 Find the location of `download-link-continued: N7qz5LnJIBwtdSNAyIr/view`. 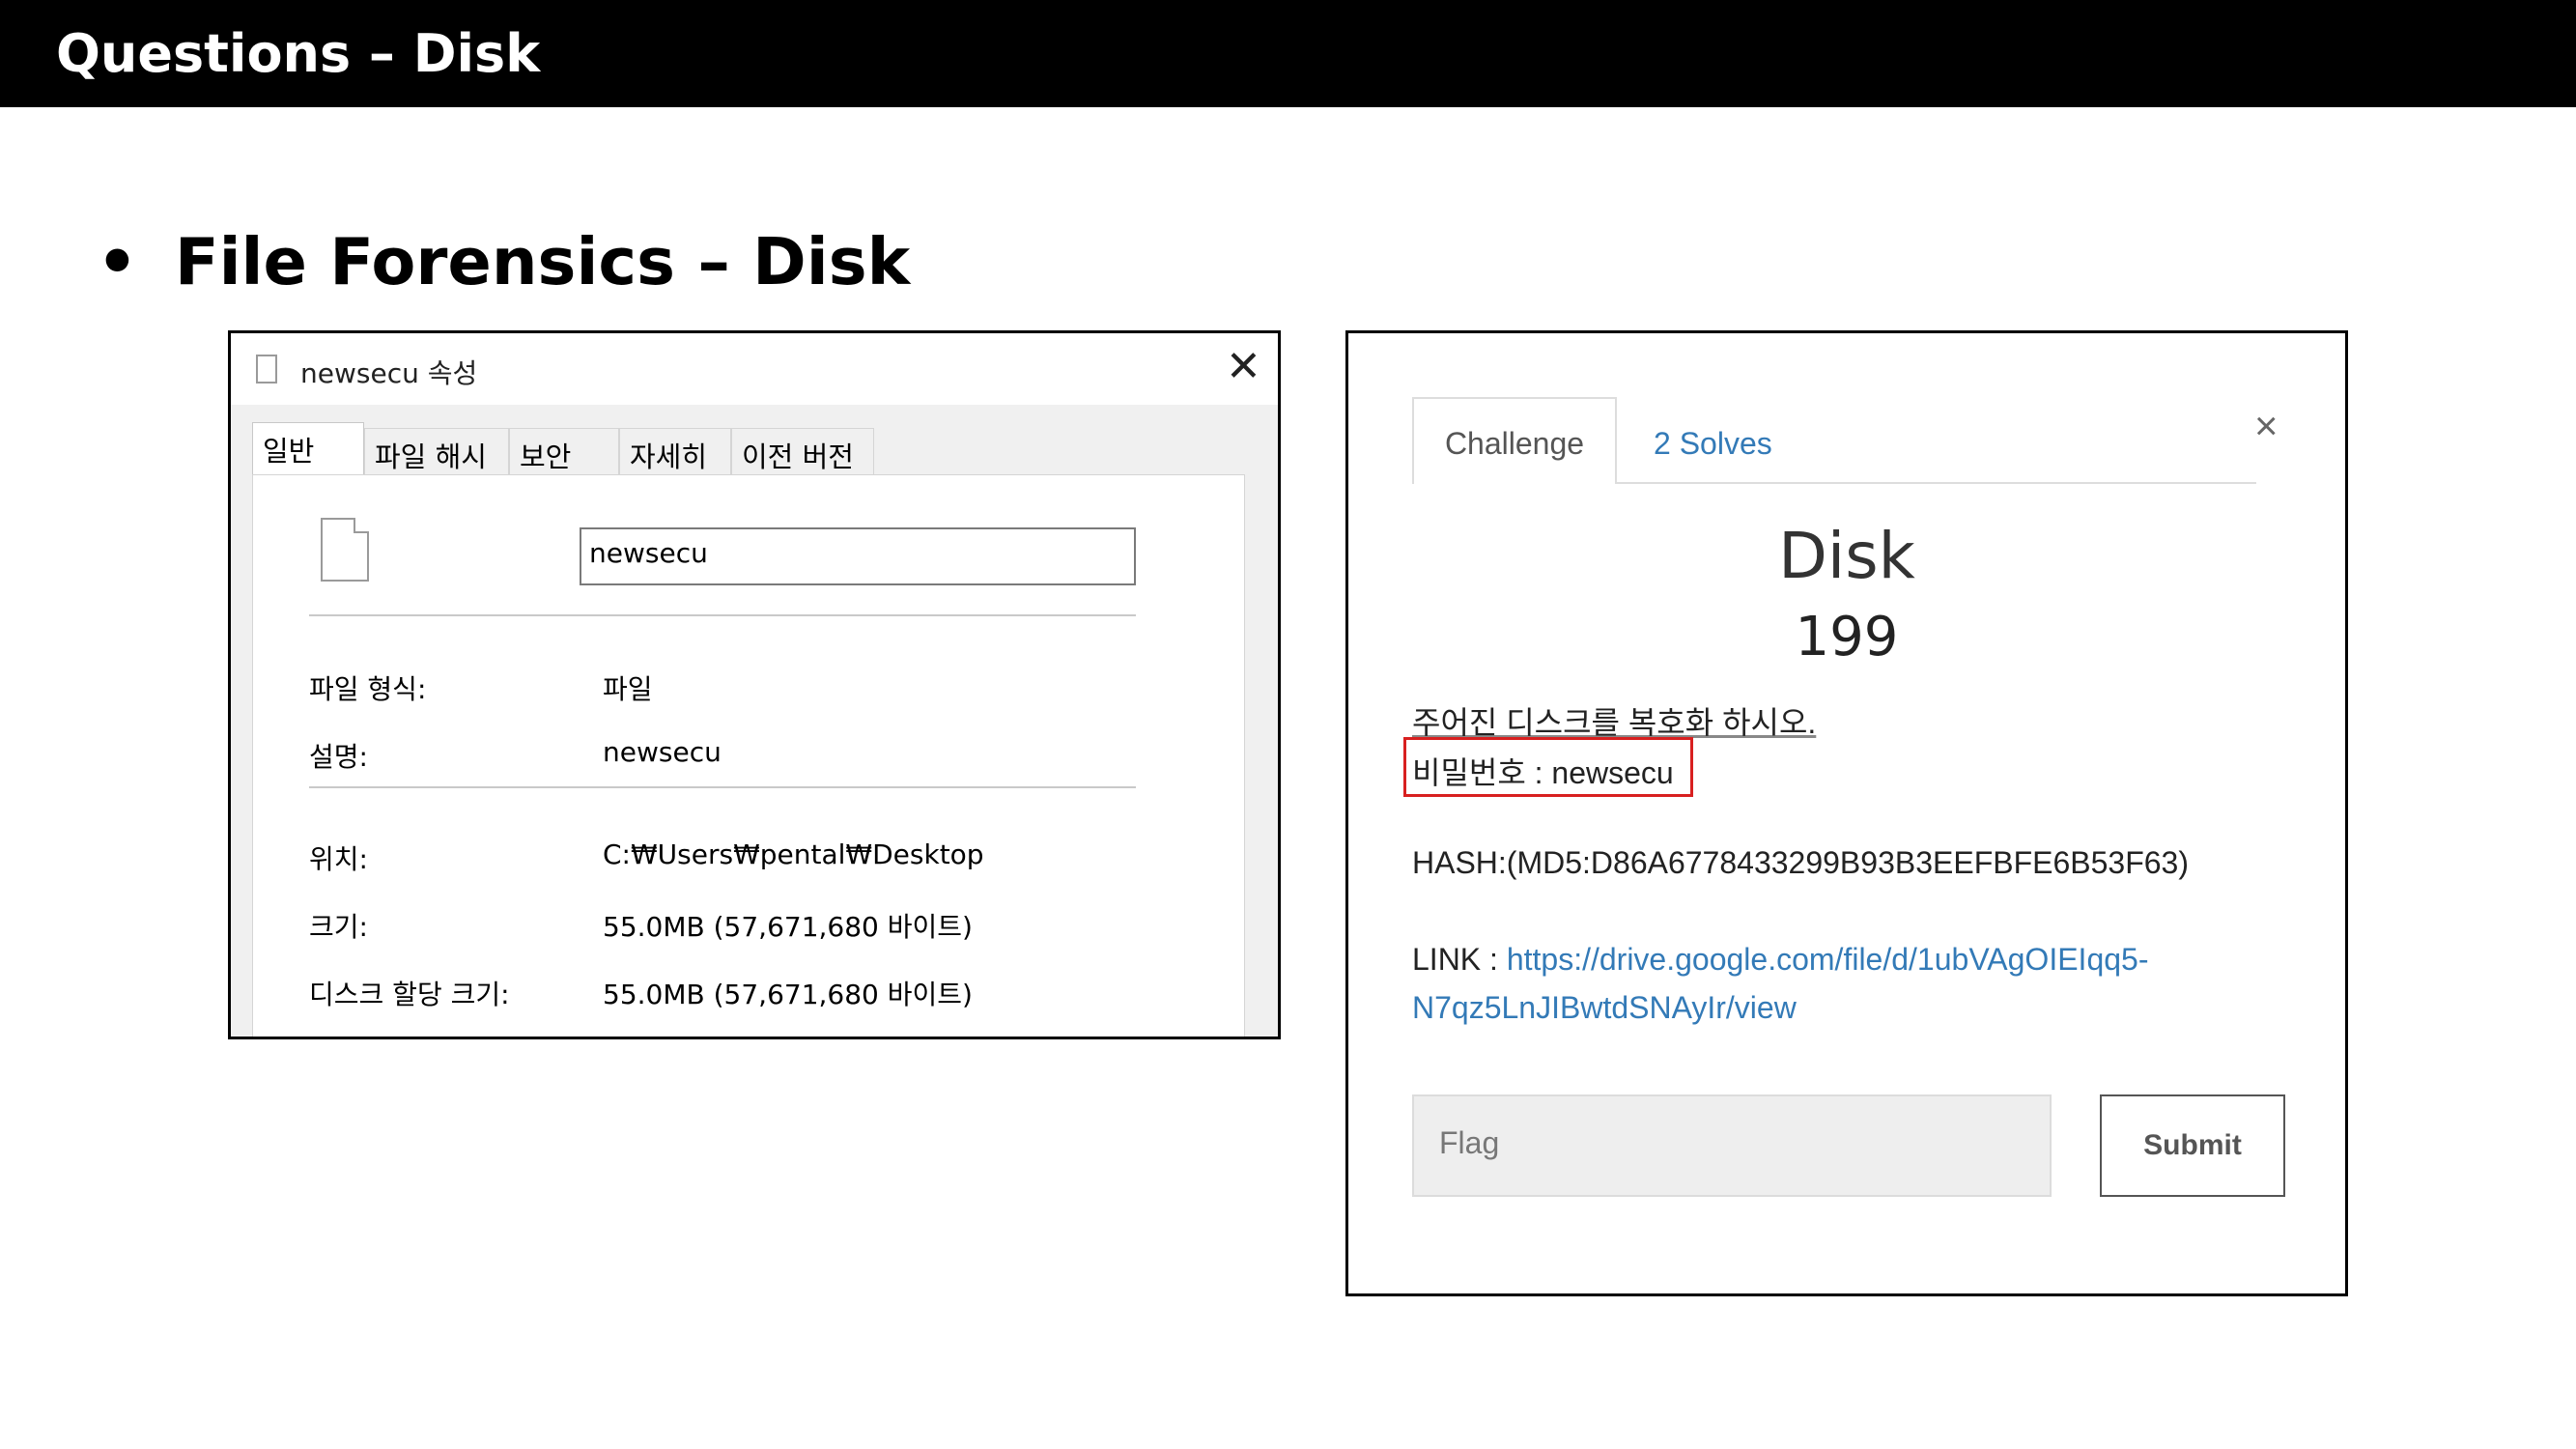

download-link-continued: N7qz5LnJIBwtdSNAyIr/view is located at coordinates (1604, 1008).